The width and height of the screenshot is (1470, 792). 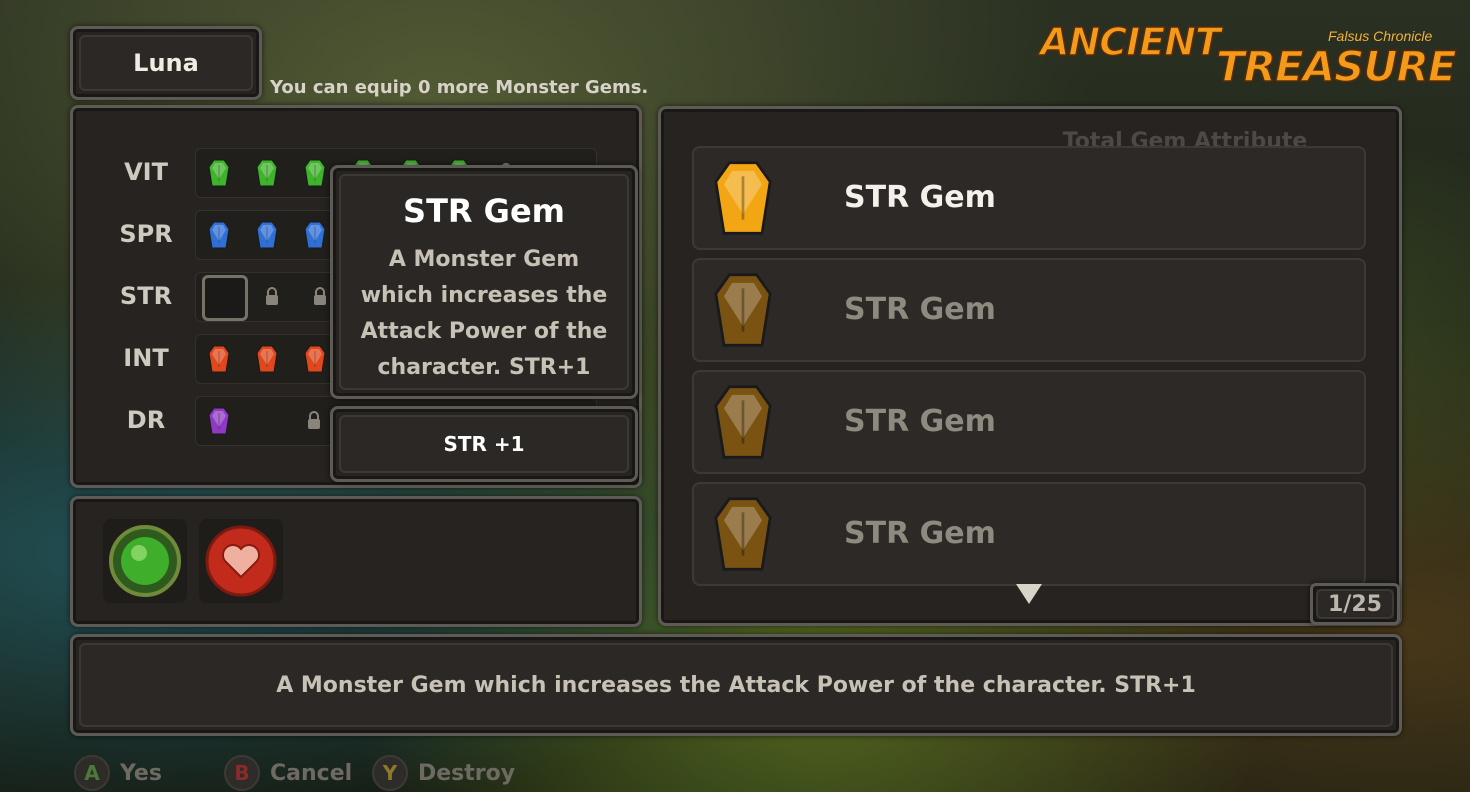 What do you see at coordinates (459, 87) in the screenshot?
I see `equip-message: You can equip 0 more Monster Gems.` at bounding box center [459, 87].